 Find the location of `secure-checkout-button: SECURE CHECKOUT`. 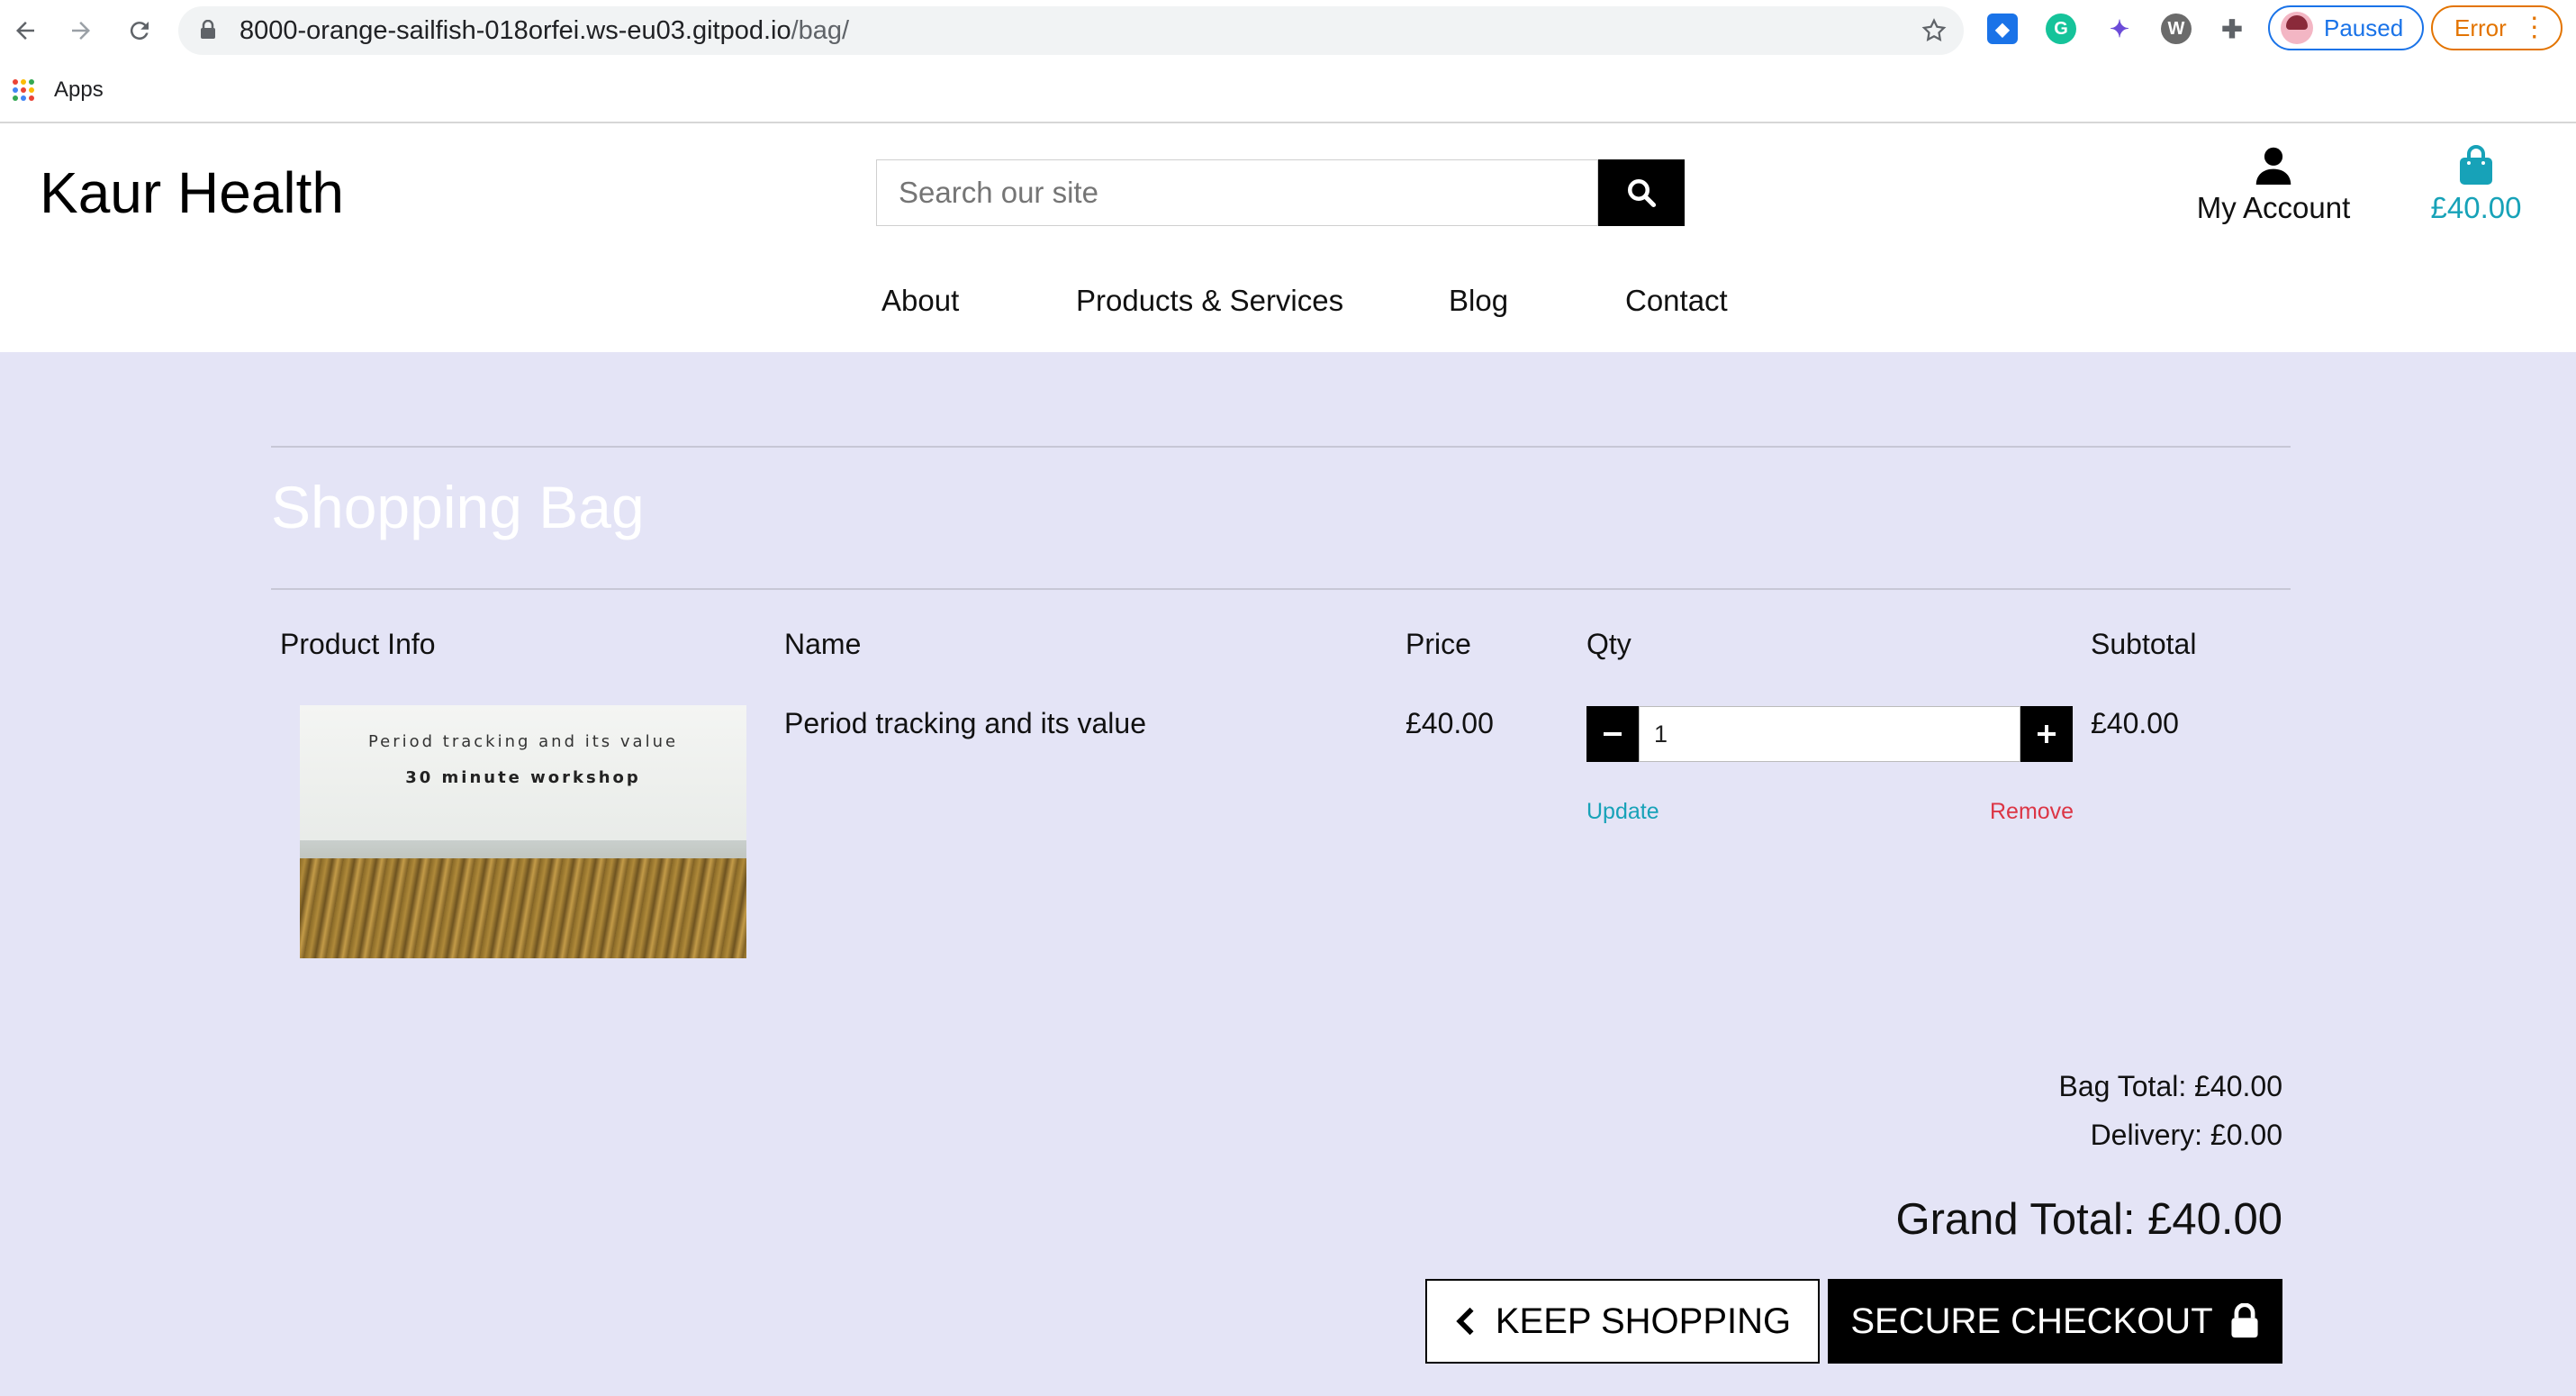

secure-checkout-button: SECURE CHECKOUT is located at coordinates (2055, 1321).